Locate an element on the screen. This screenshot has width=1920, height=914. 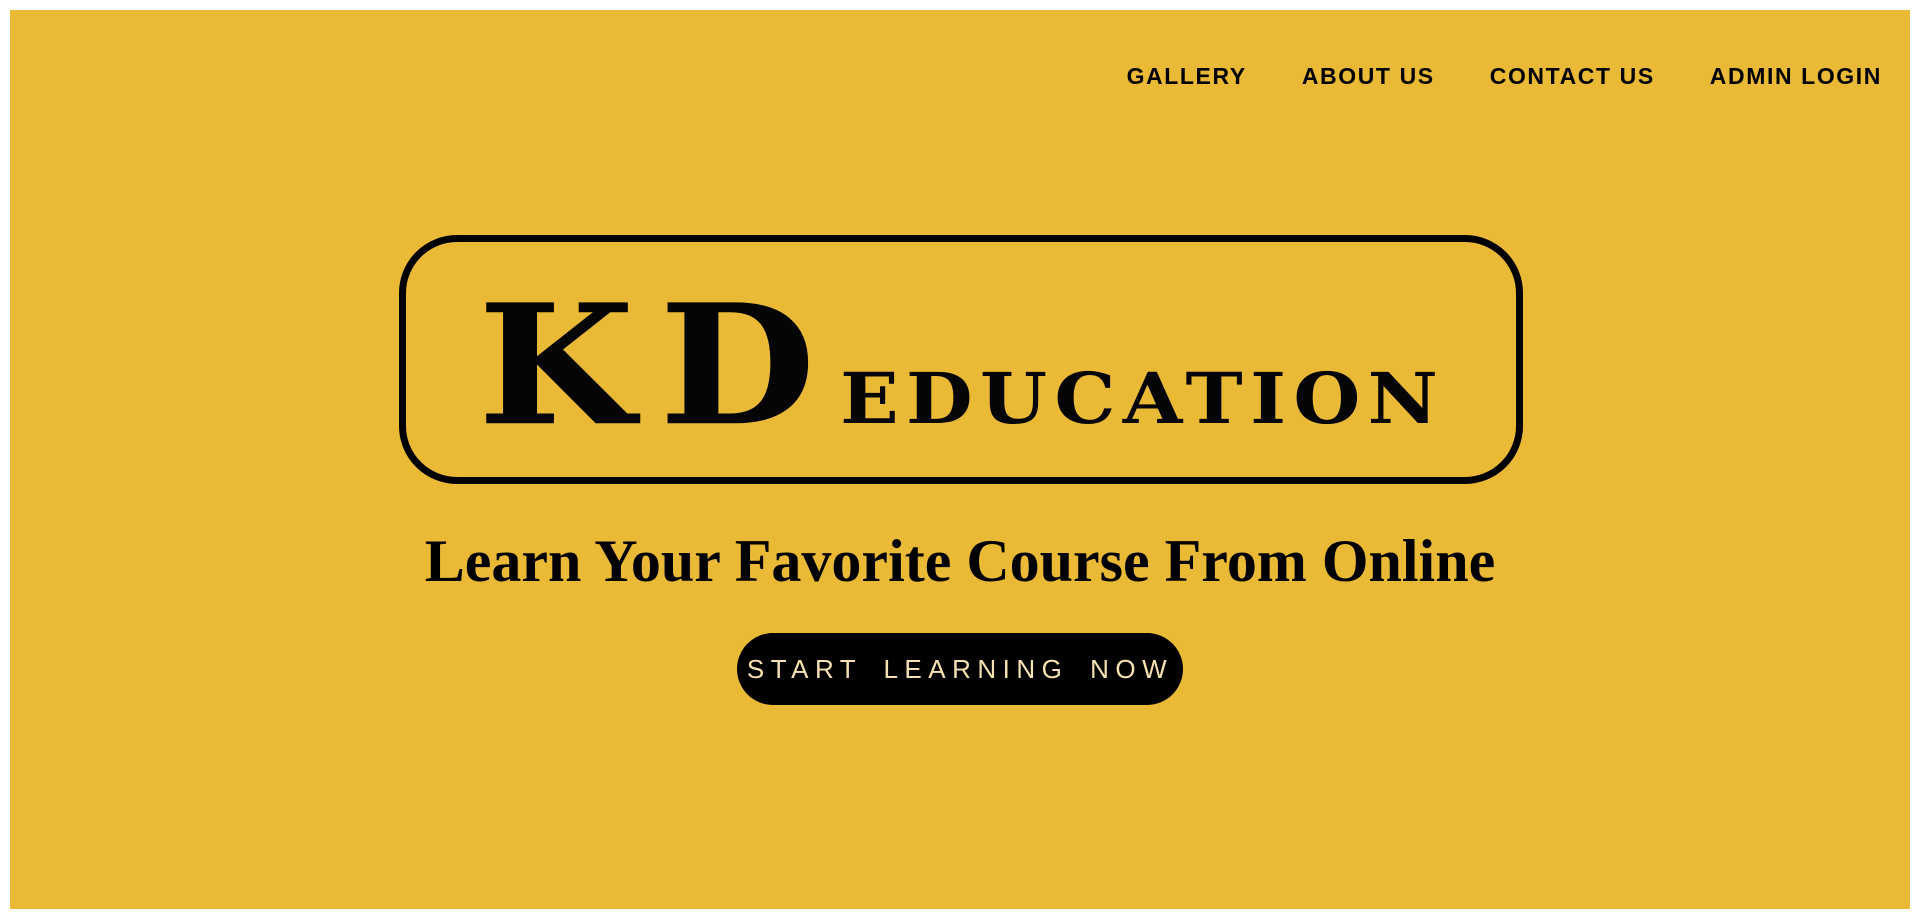
nav-item-contact-us: CONTACT US is located at coordinates (1572, 76).